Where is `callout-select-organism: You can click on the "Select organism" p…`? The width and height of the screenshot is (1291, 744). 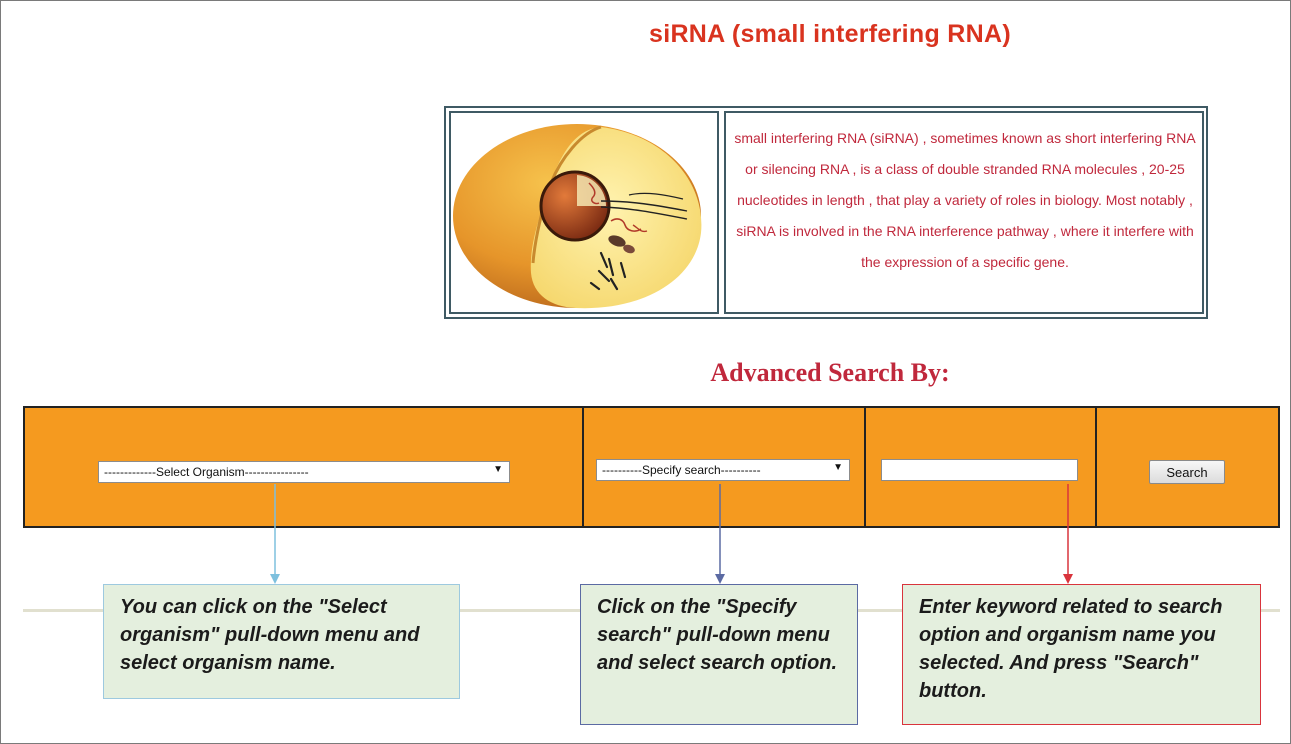
callout-select-organism: You can click on the "Select organism" p… is located at coordinates (281, 641).